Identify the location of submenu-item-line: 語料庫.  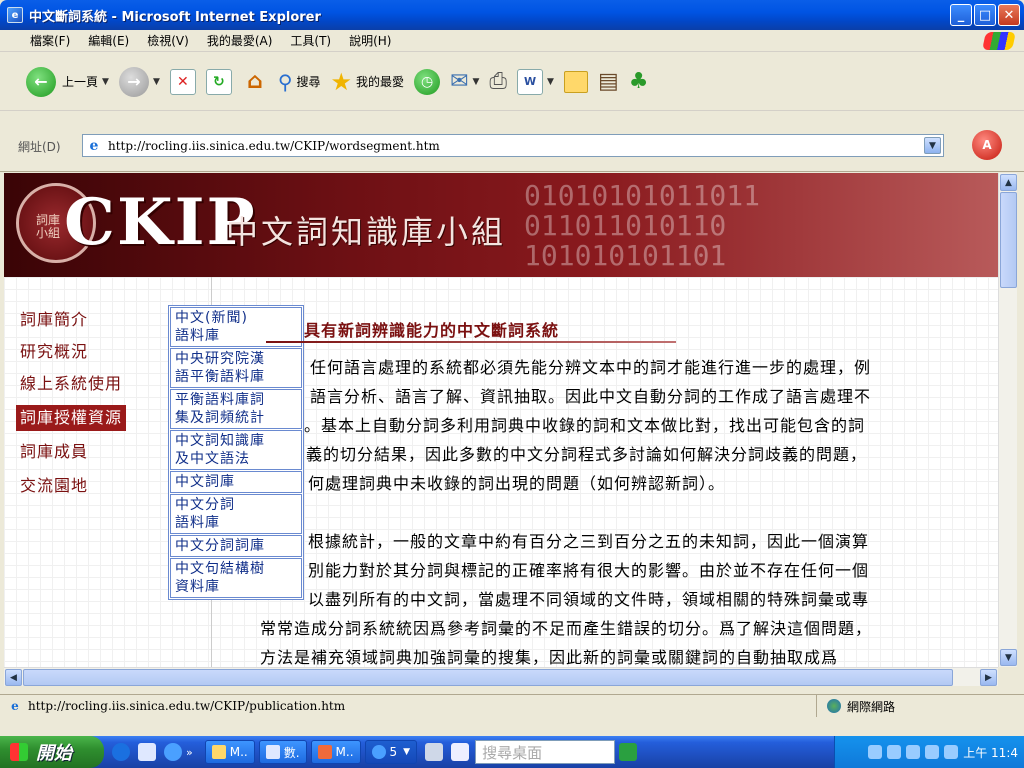
(197, 336).